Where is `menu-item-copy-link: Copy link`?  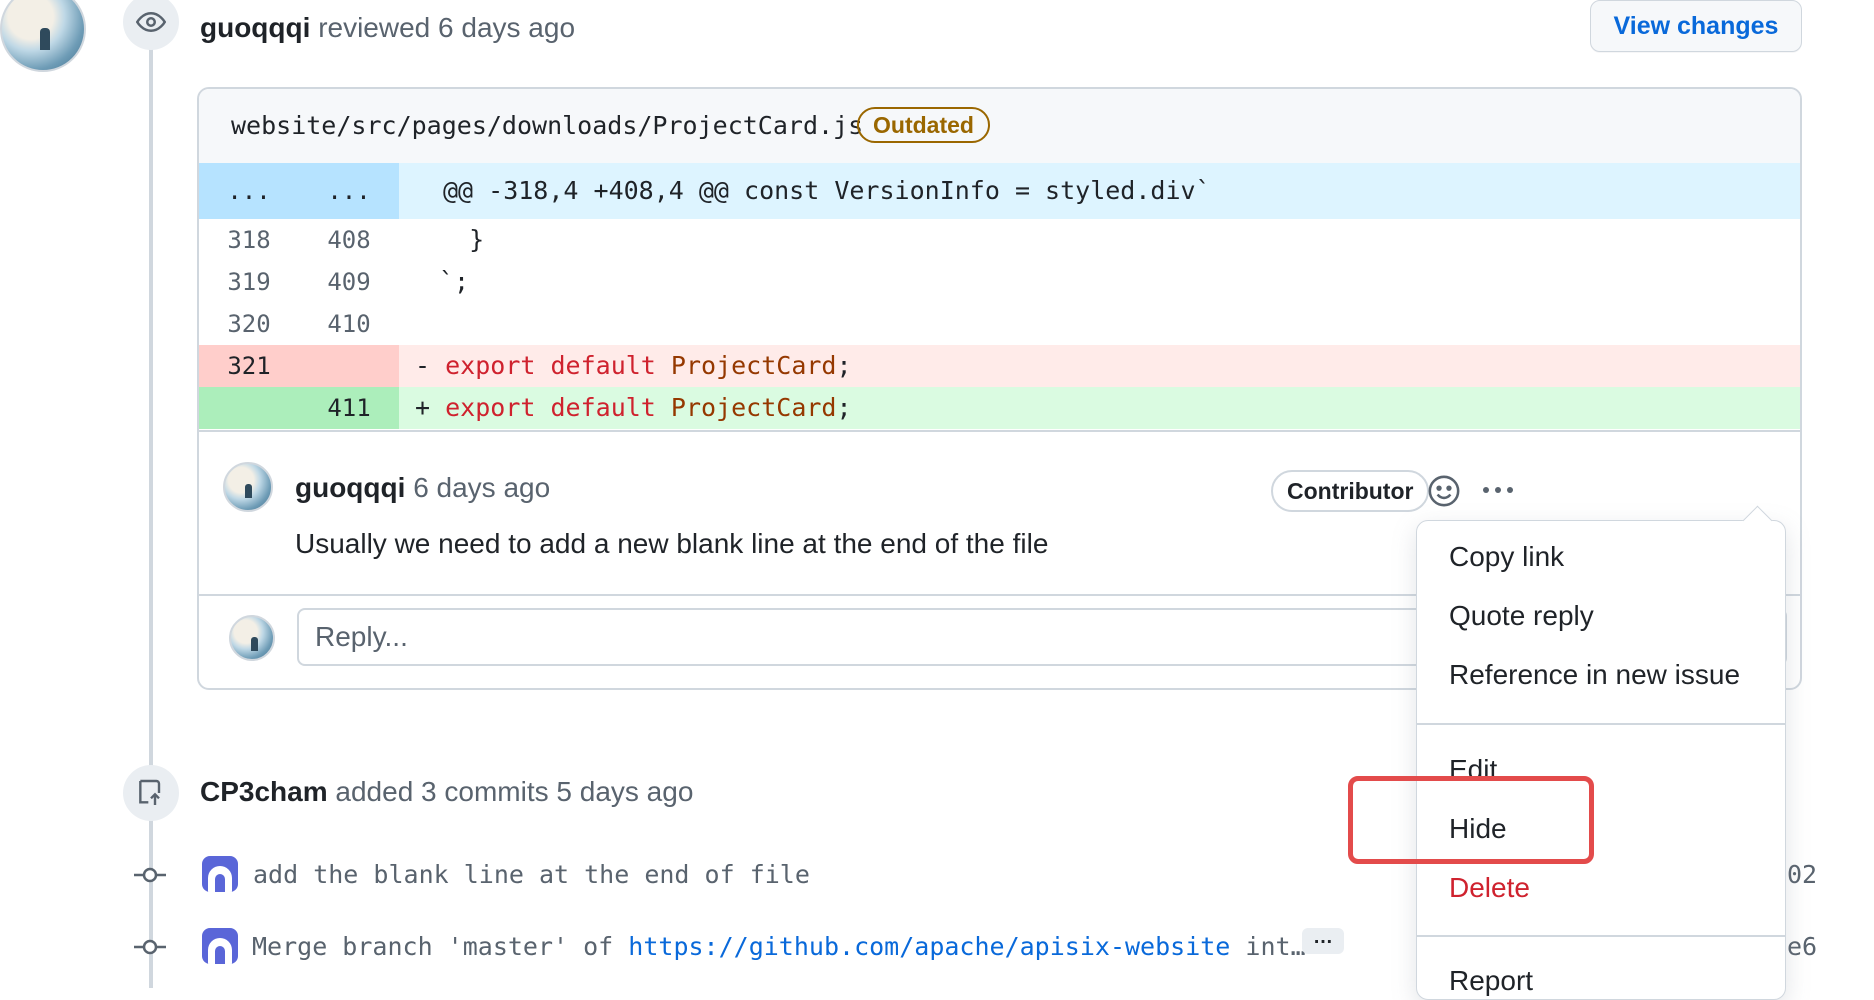
menu-item-copy-link: Copy link is located at coordinates (1506, 557).